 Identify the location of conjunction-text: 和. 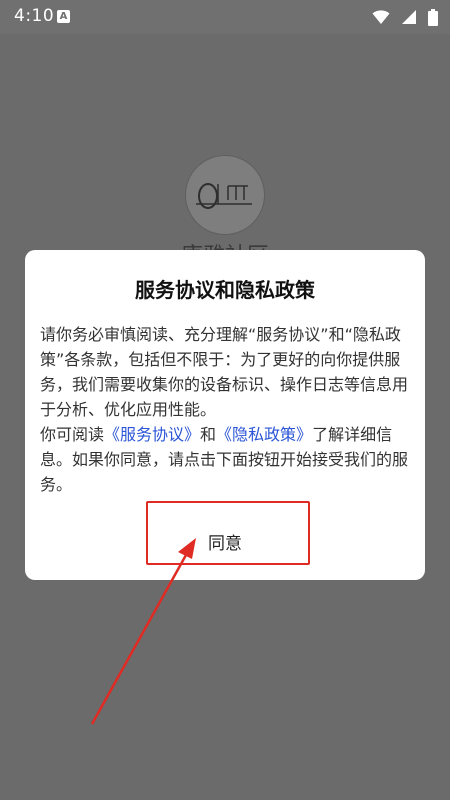
(208, 434).